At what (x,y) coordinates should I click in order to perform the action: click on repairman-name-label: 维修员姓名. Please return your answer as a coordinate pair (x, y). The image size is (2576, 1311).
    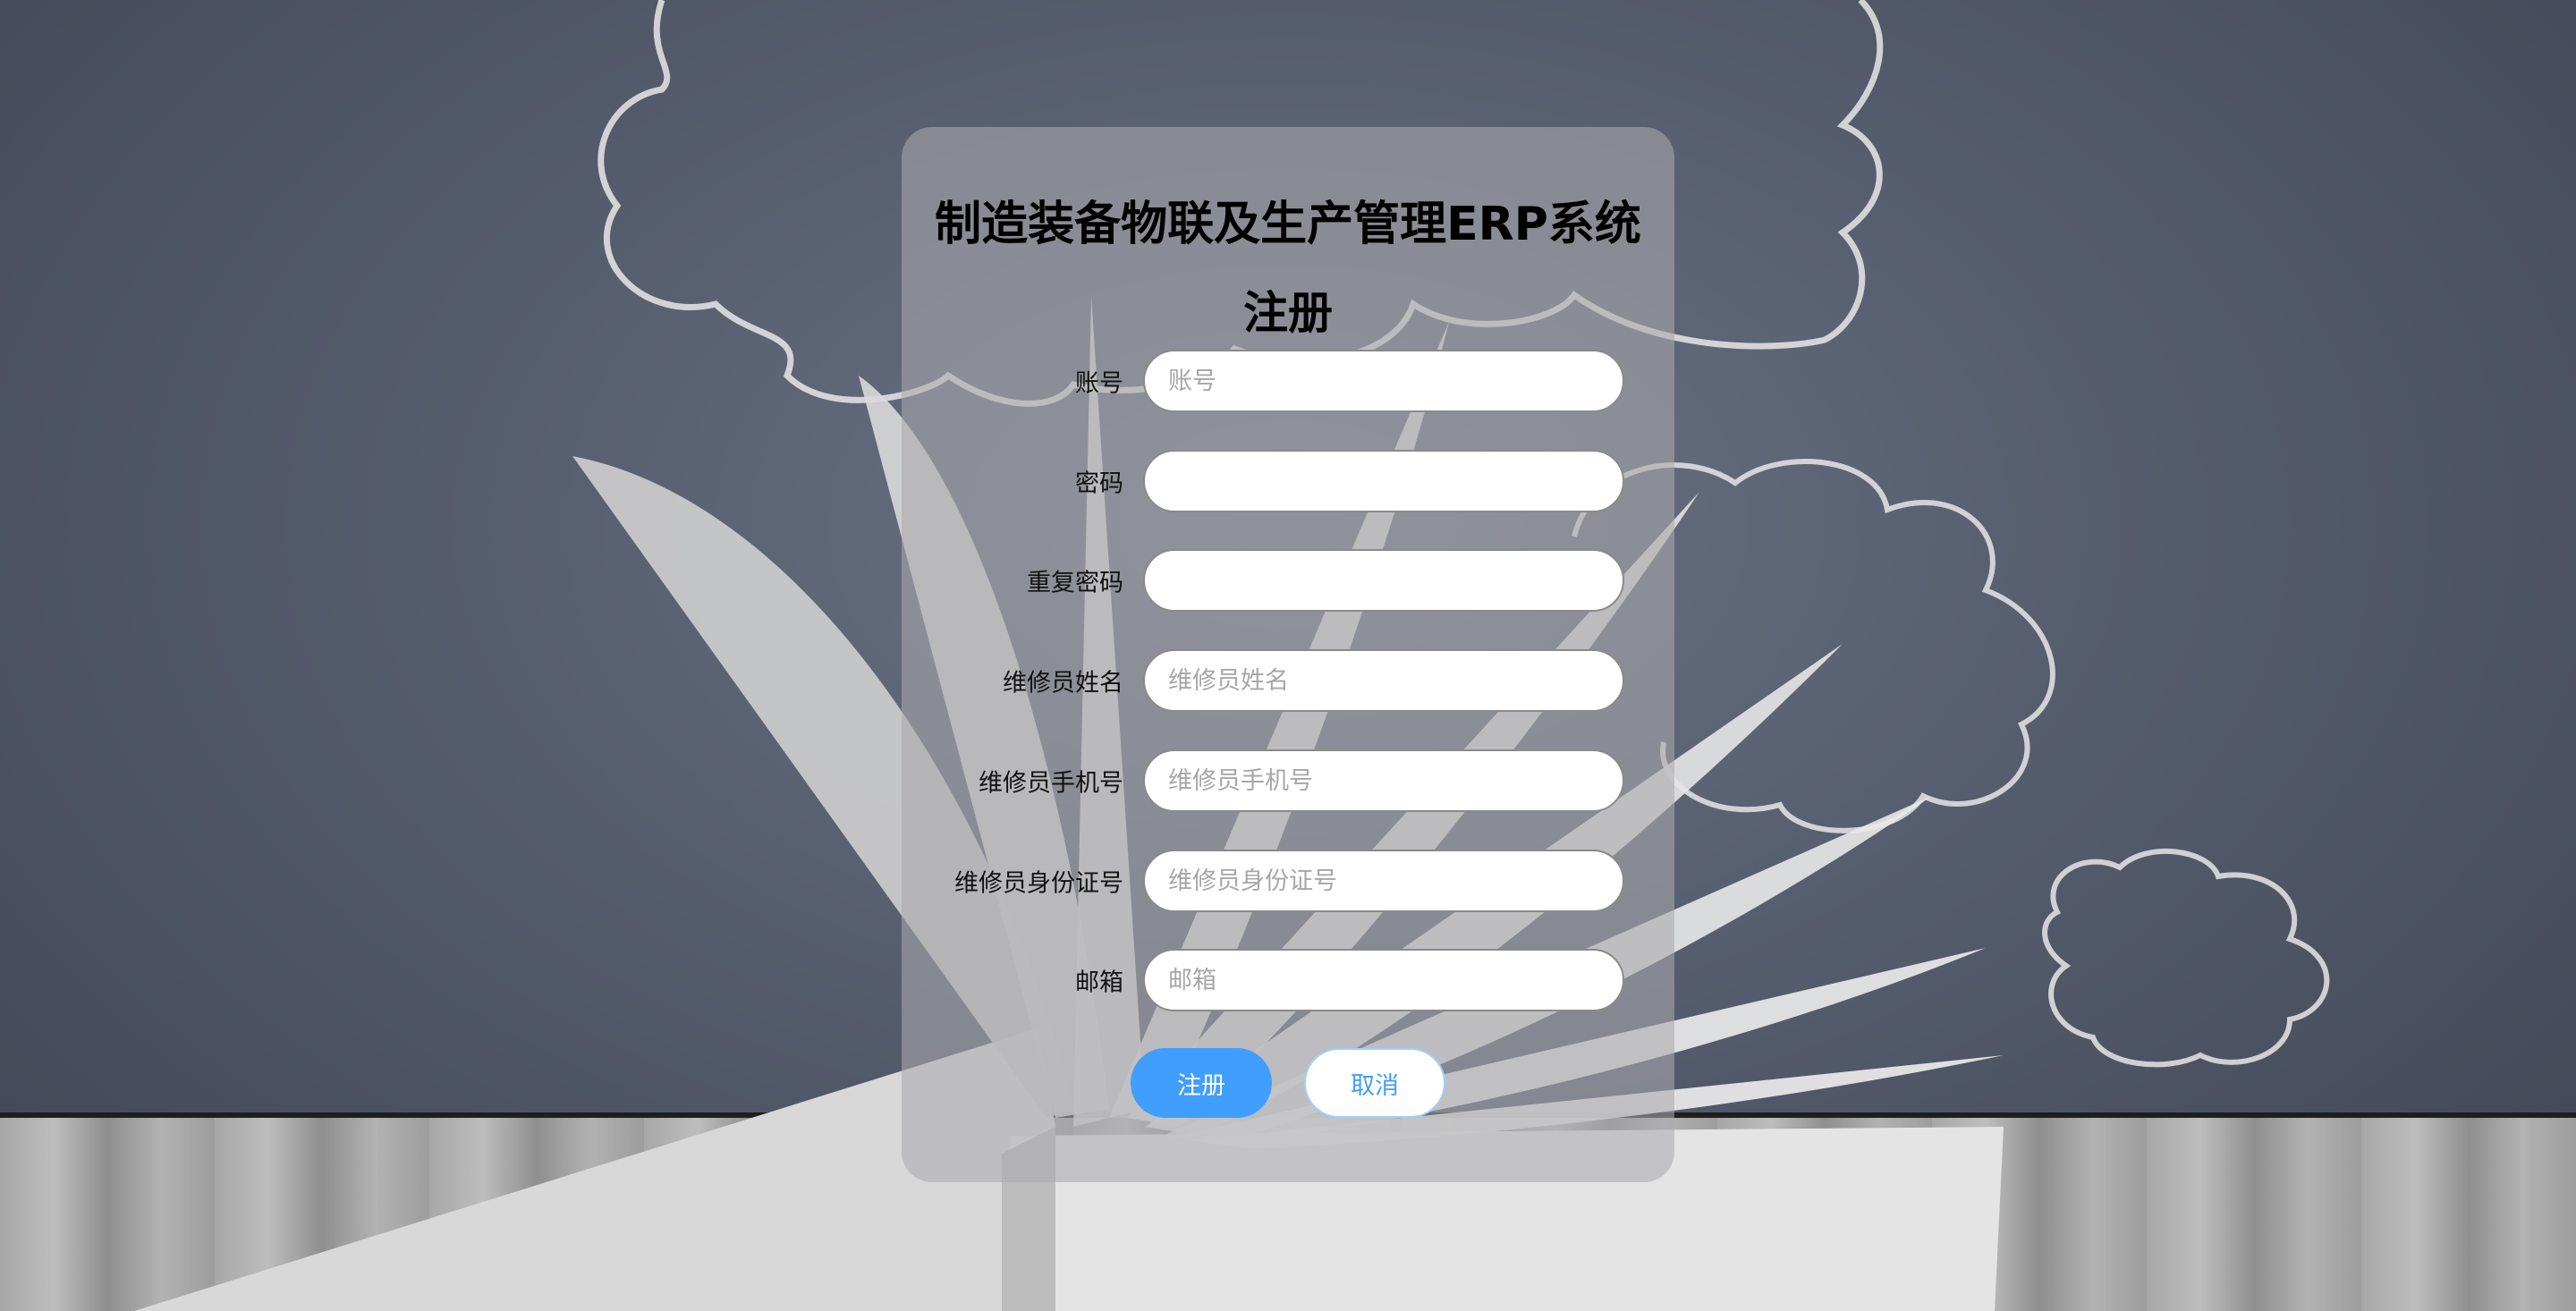
    Looking at the image, I should click on (1063, 683).